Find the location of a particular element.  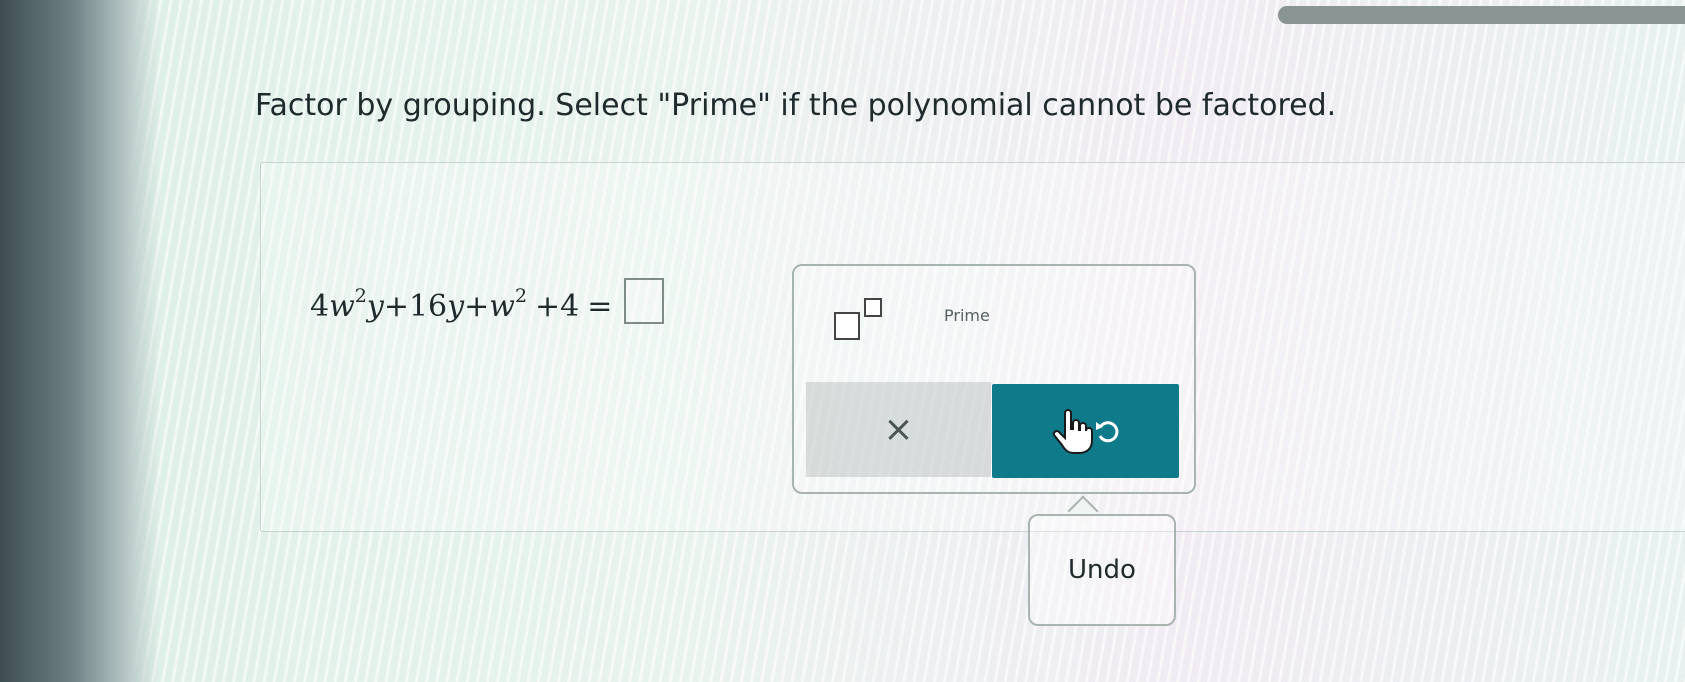

prime-button: Prime is located at coordinates (967, 315).